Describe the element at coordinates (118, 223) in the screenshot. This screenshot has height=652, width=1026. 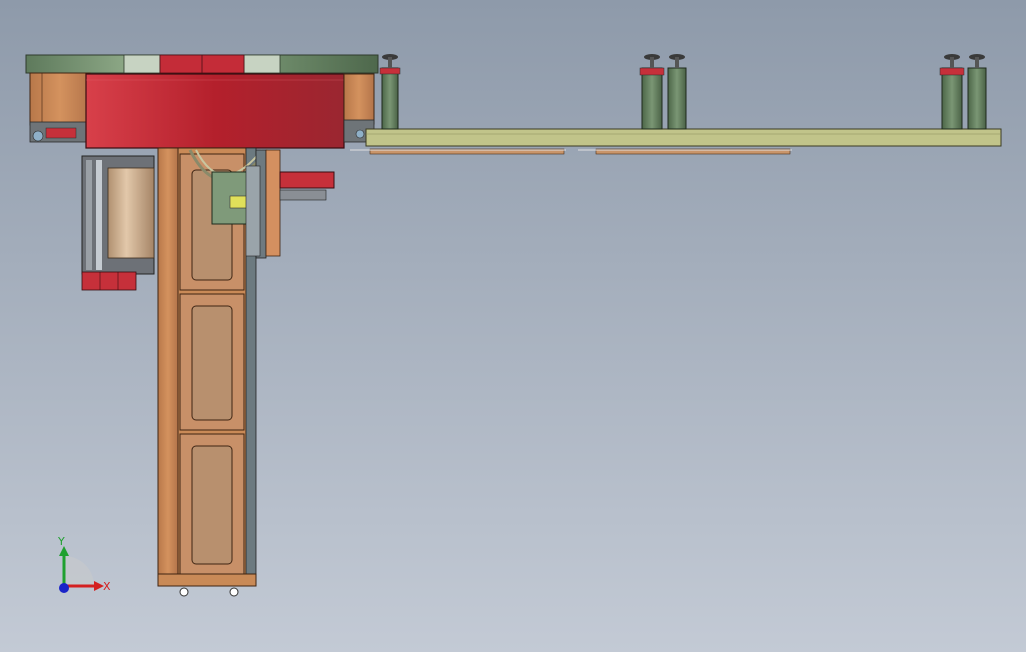
I see `film-roll-carriage` at that location.